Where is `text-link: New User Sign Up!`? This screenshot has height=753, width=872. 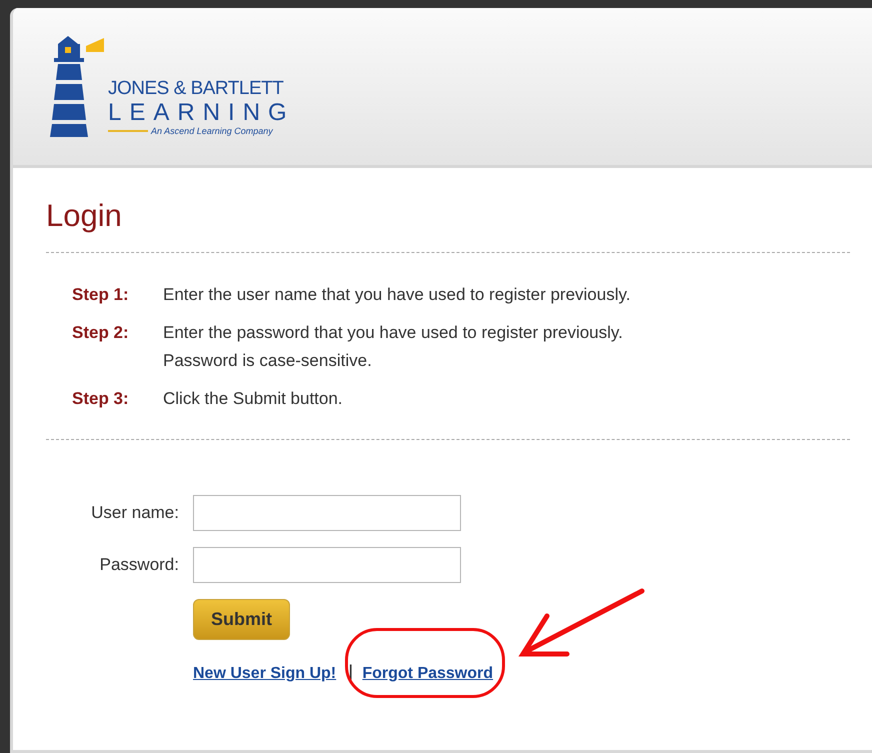
text-link: New User Sign Up! is located at coordinates (264, 673).